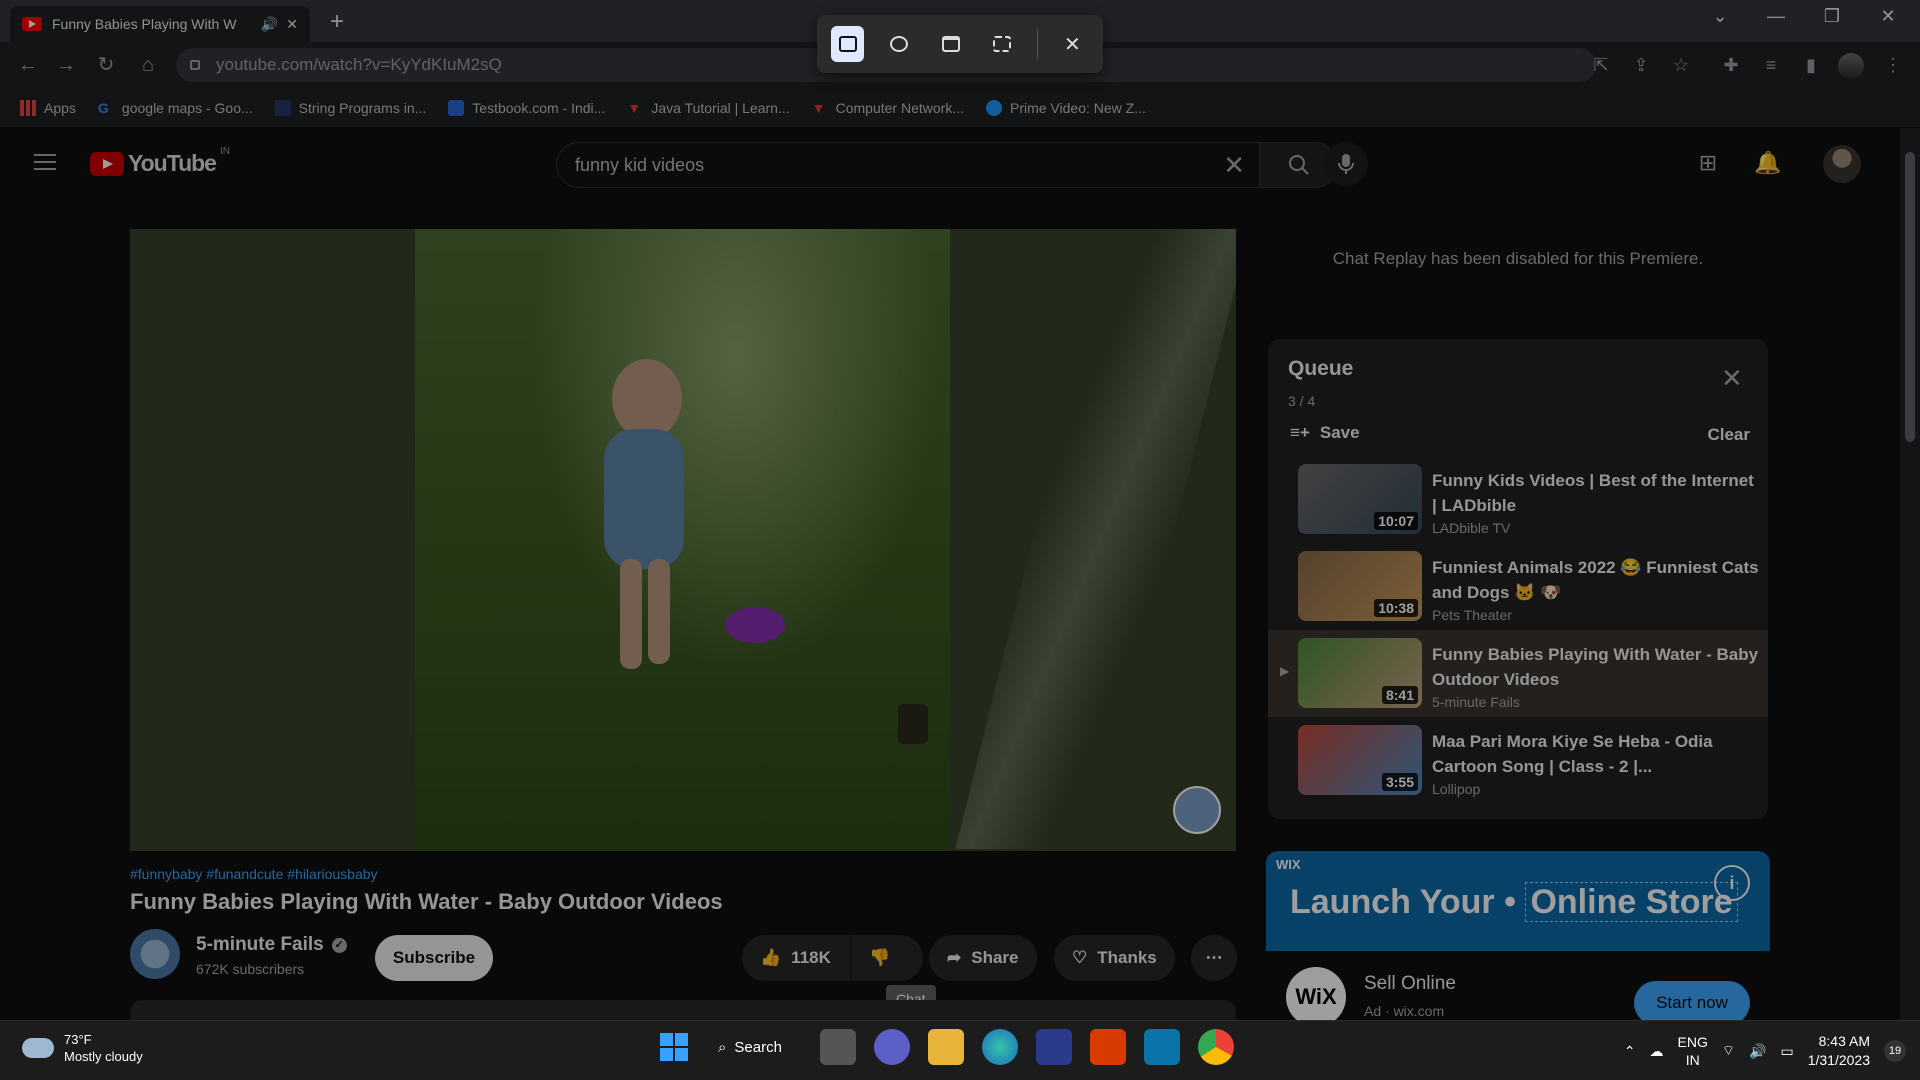  I want to click on clear-queue-button: Clear, so click(1728, 435).